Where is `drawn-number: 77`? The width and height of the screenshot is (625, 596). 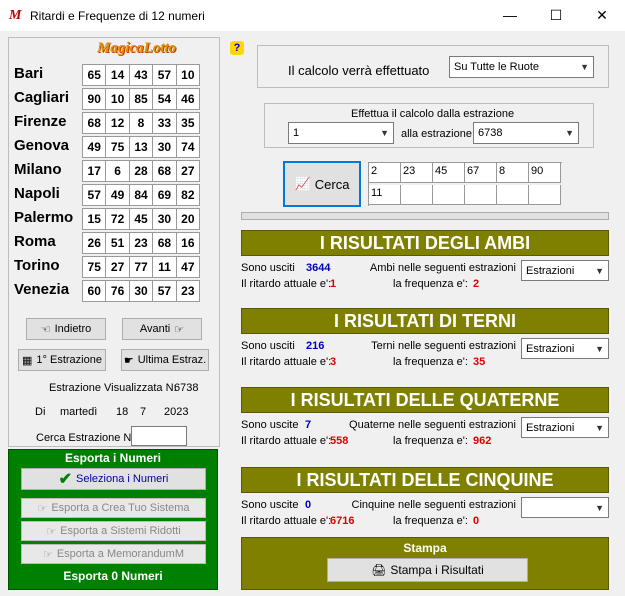
drawn-number: 77 is located at coordinates (142, 267).